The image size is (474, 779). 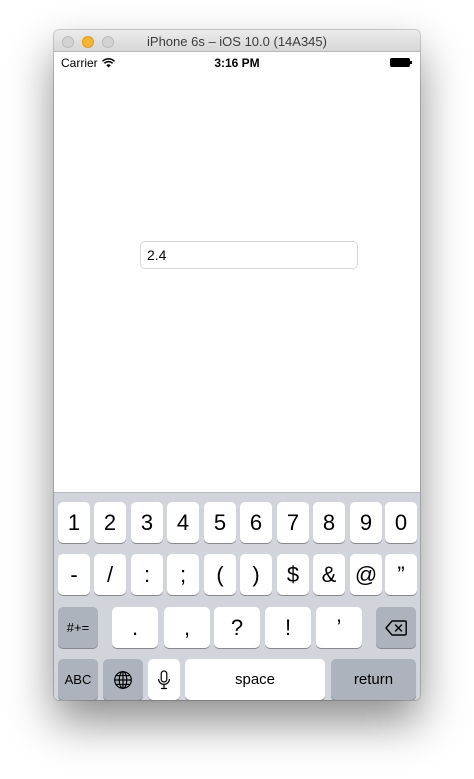 I want to click on key-apostrophe: ’, so click(x=339, y=627).